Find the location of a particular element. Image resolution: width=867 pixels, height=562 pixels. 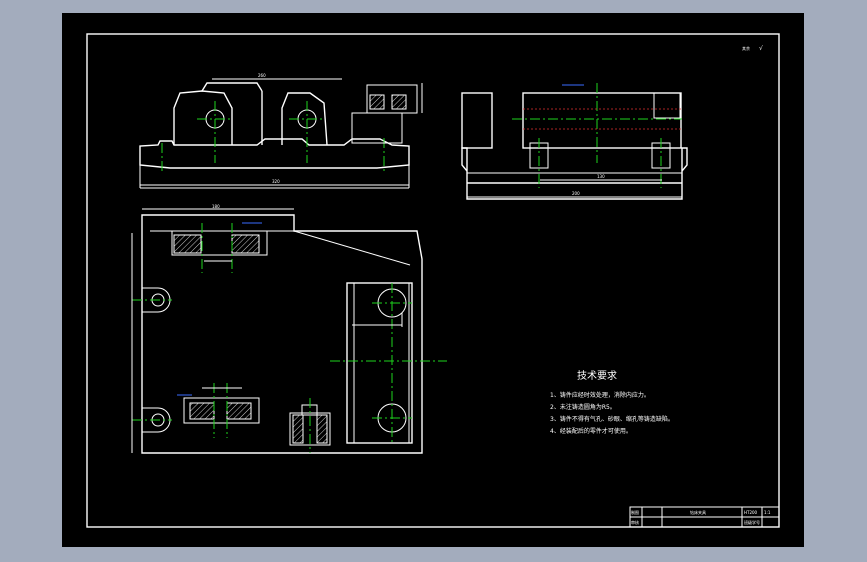

material: HT200 is located at coordinates (751, 512).